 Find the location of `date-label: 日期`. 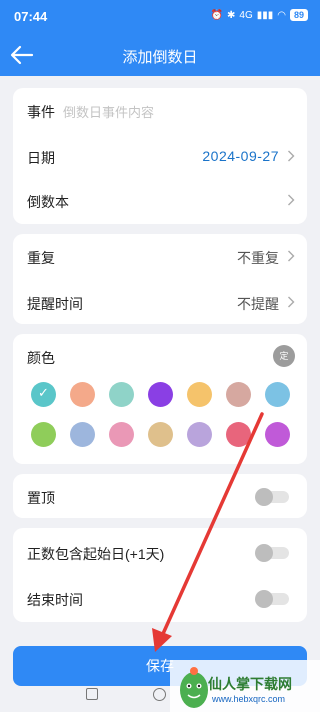

date-label: 日期 is located at coordinates (41, 158).